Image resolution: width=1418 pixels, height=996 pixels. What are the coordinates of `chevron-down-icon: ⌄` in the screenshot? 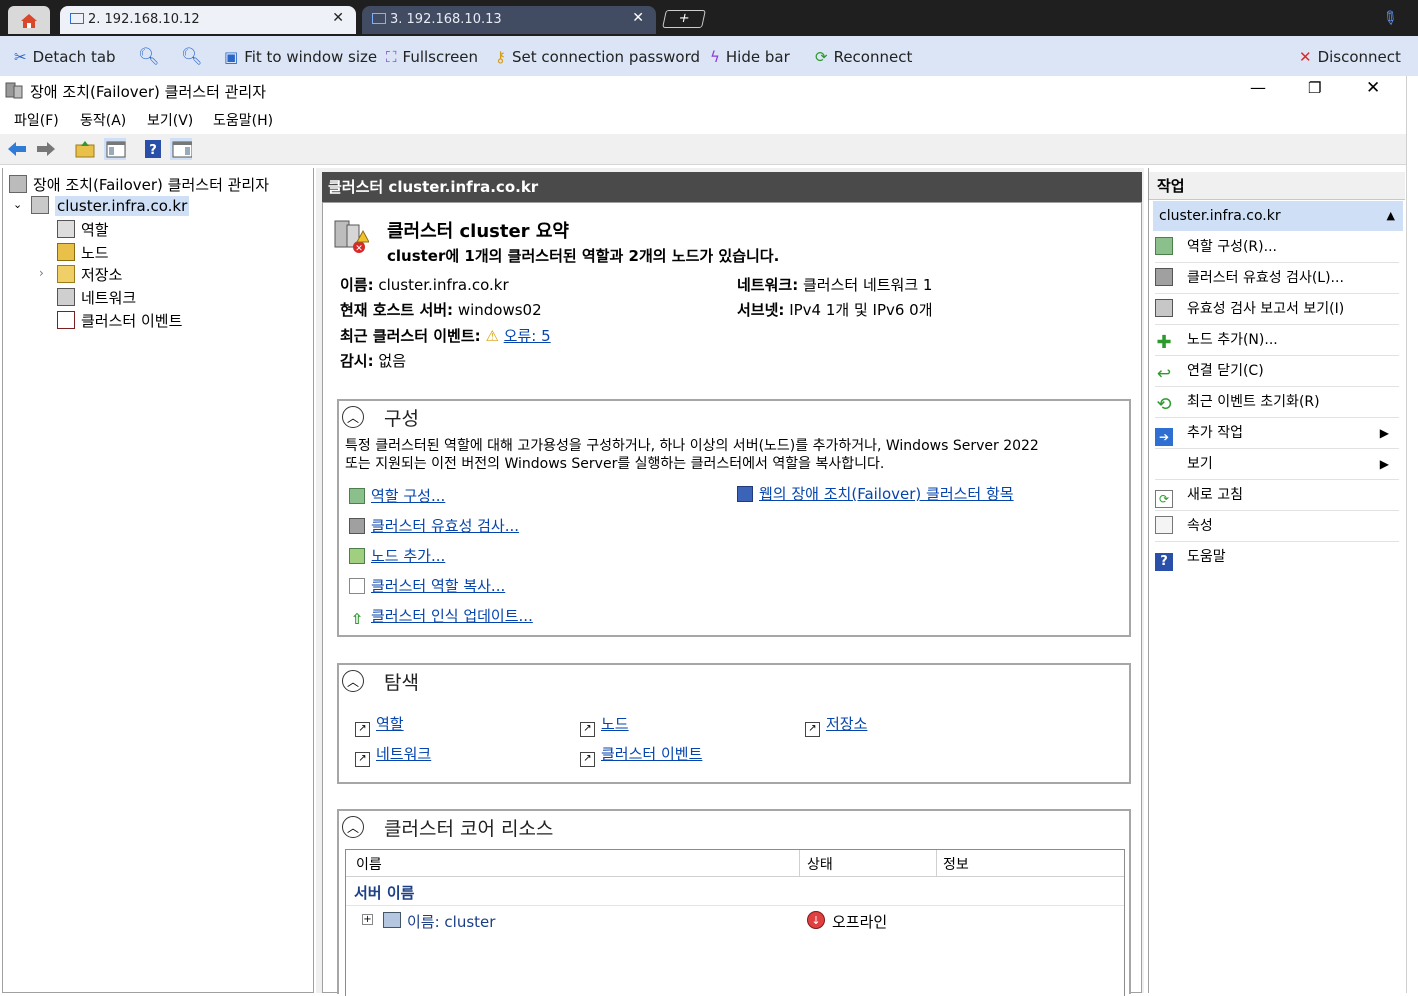 It's located at (17, 204).